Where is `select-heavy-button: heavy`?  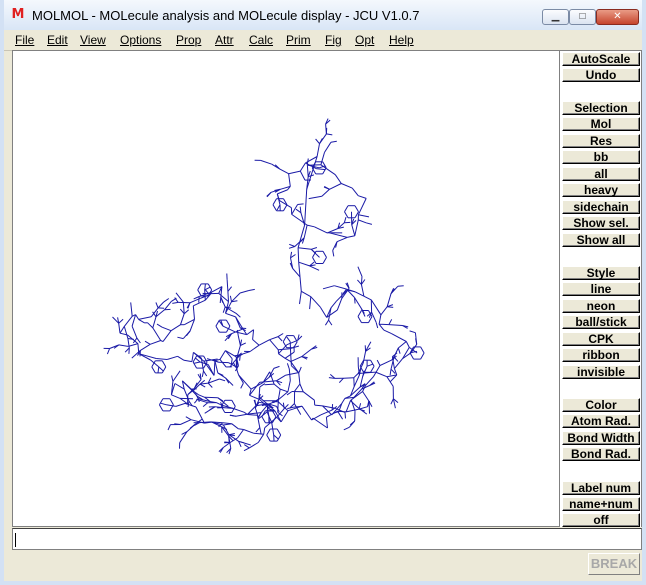
select-heavy-button: heavy is located at coordinates (601, 190).